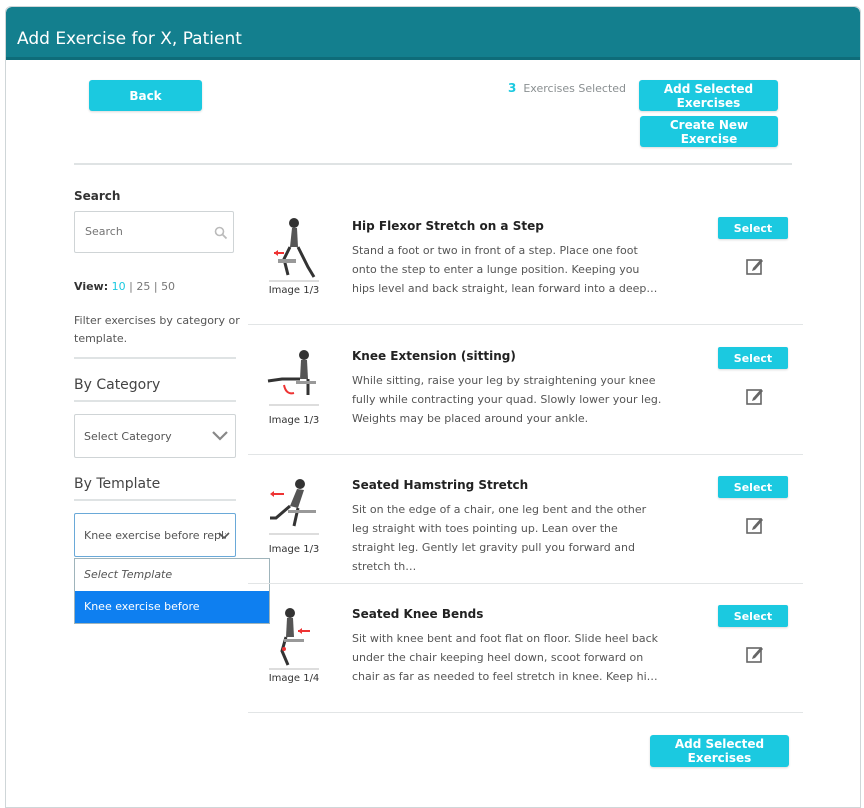 The width and height of the screenshot is (864, 808). What do you see at coordinates (418, 614) in the screenshot?
I see `exercise-title: Seated Knee Bends` at bounding box center [418, 614].